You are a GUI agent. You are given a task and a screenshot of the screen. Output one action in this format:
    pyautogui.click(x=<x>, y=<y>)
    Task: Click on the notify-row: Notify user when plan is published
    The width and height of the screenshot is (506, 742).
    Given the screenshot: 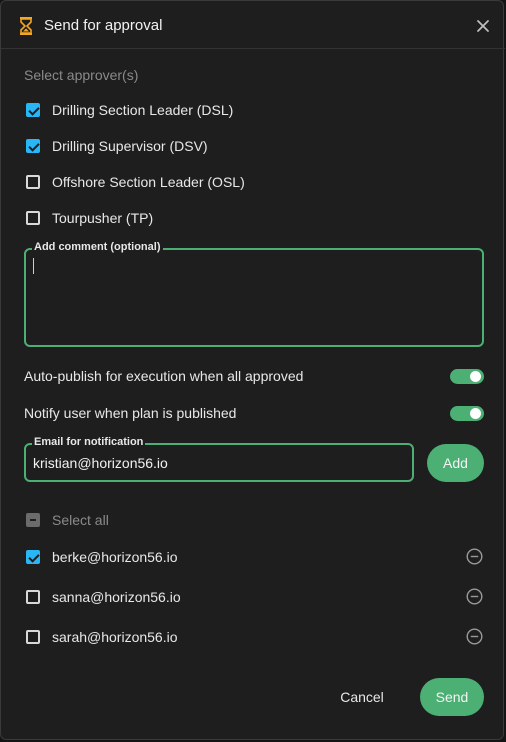 What is the action you would take?
    pyautogui.click(x=254, y=414)
    